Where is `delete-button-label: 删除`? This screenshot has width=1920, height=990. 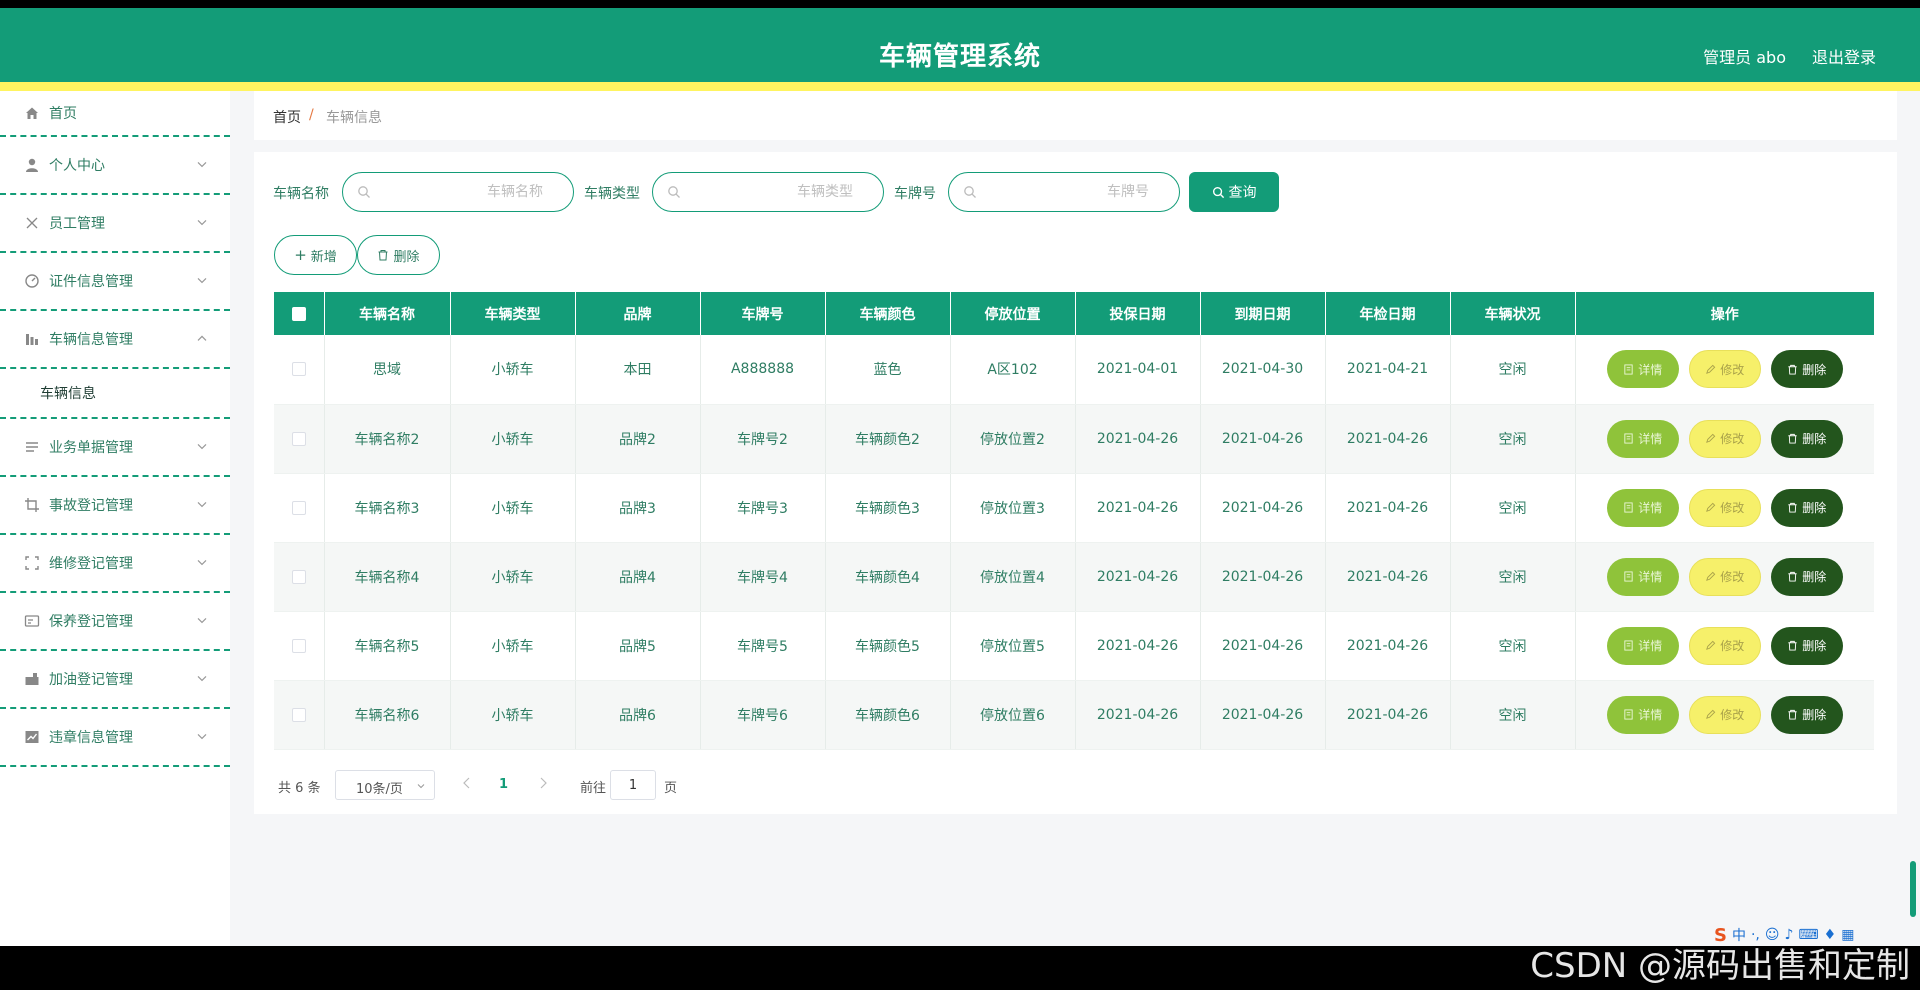
delete-button-label: 删除 is located at coordinates (1814, 439).